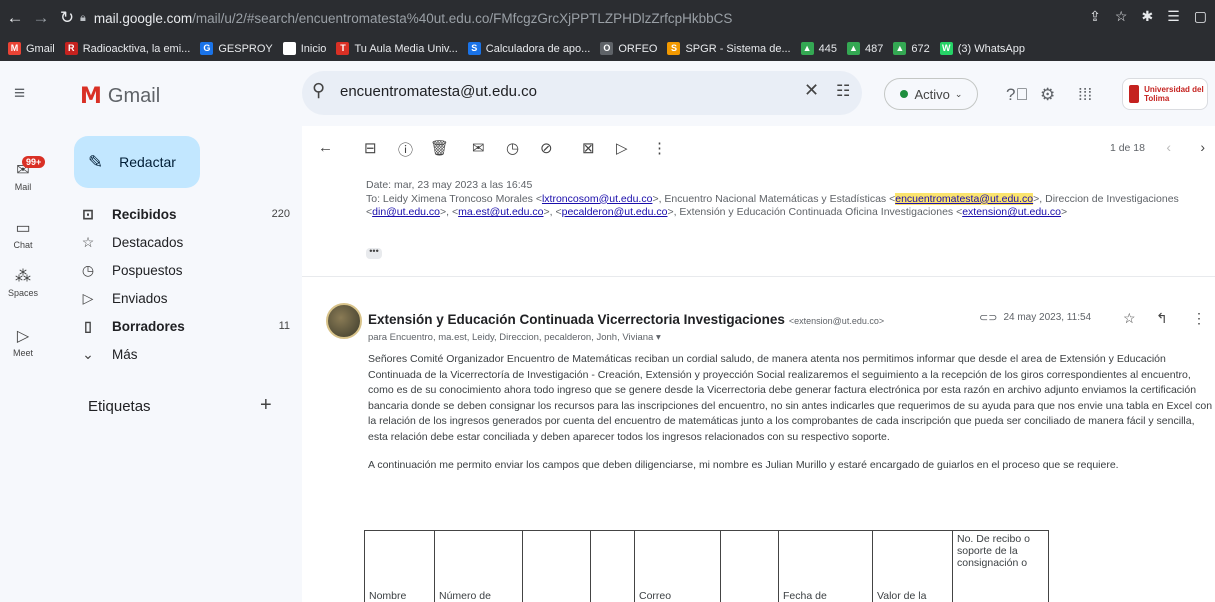 The height and width of the screenshot is (602, 1215). I want to click on search-icon: ⚲, so click(318, 90).